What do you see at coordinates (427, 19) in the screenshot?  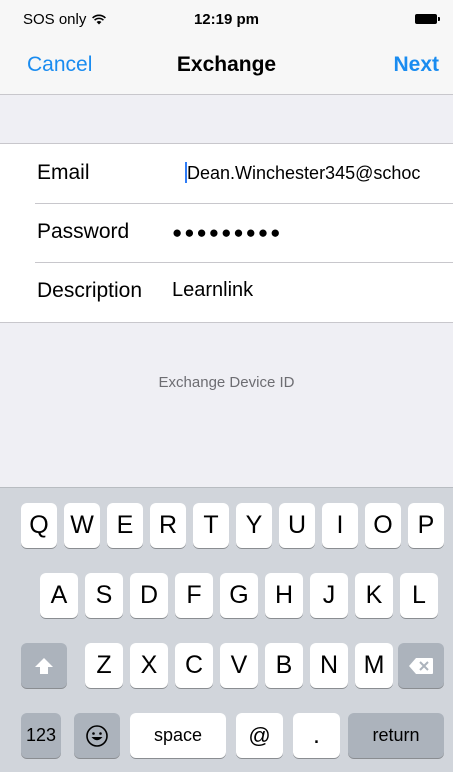 I see `battery-icon` at bounding box center [427, 19].